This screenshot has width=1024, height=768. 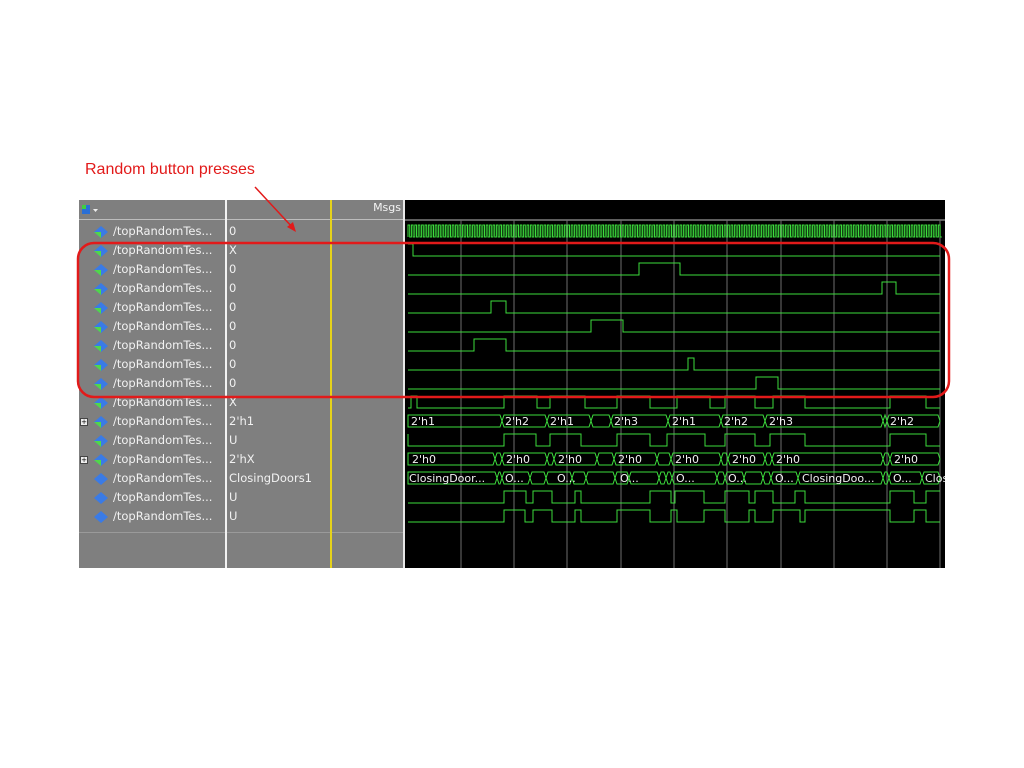 I want to click on annotation-label: Random button presses, so click(x=170, y=169).